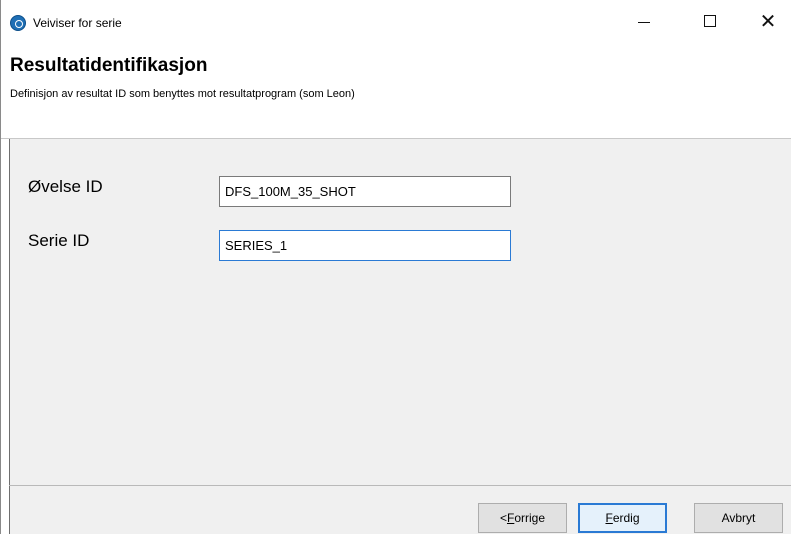 This screenshot has height=534, width=791. I want to click on ovelse-id-label: Øvelse ID, so click(65, 186).